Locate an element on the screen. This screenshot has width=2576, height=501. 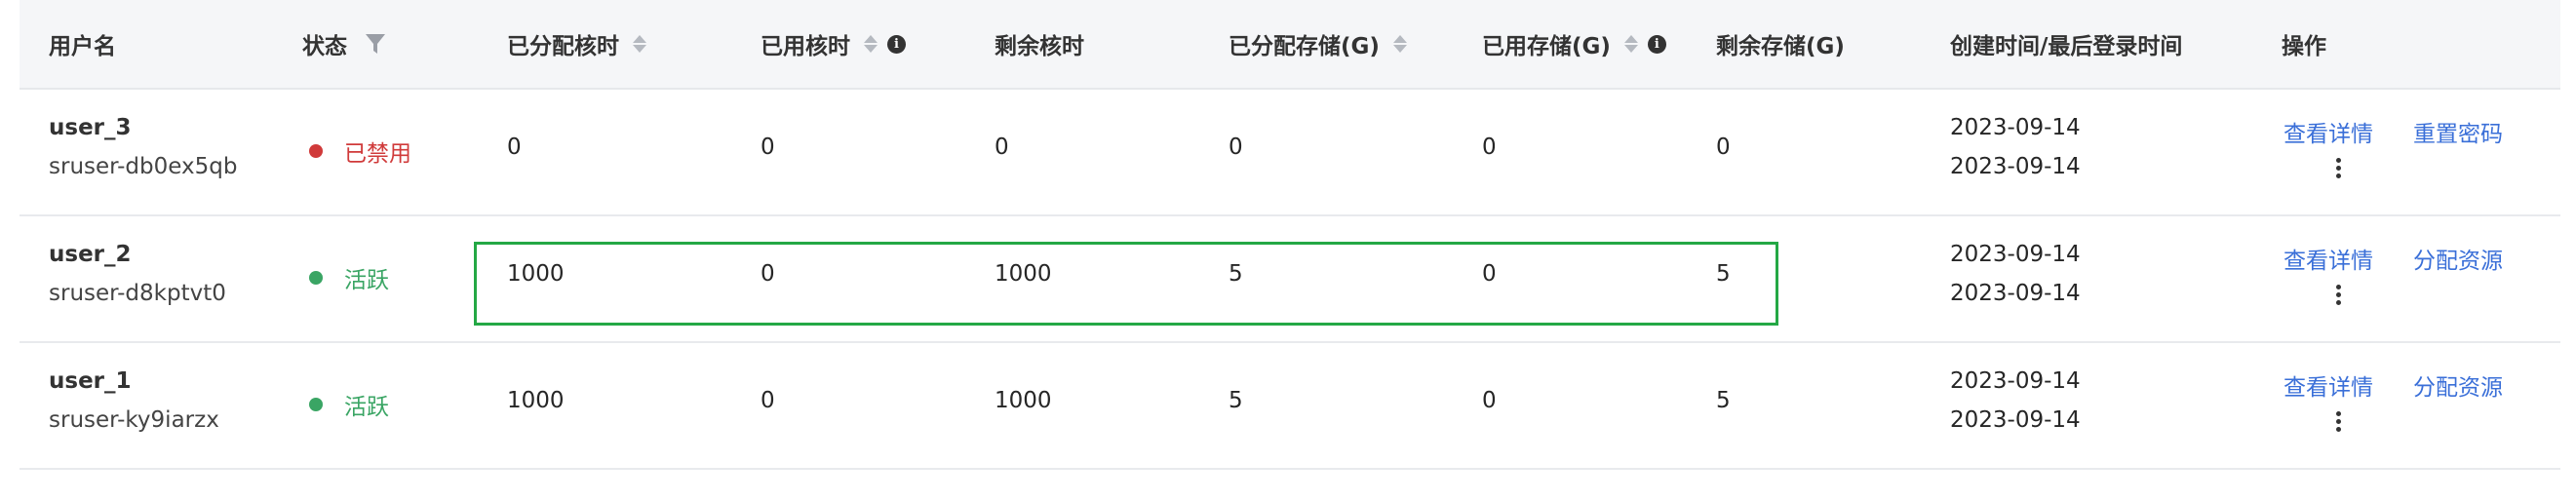
filter-icon is located at coordinates (375, 44).